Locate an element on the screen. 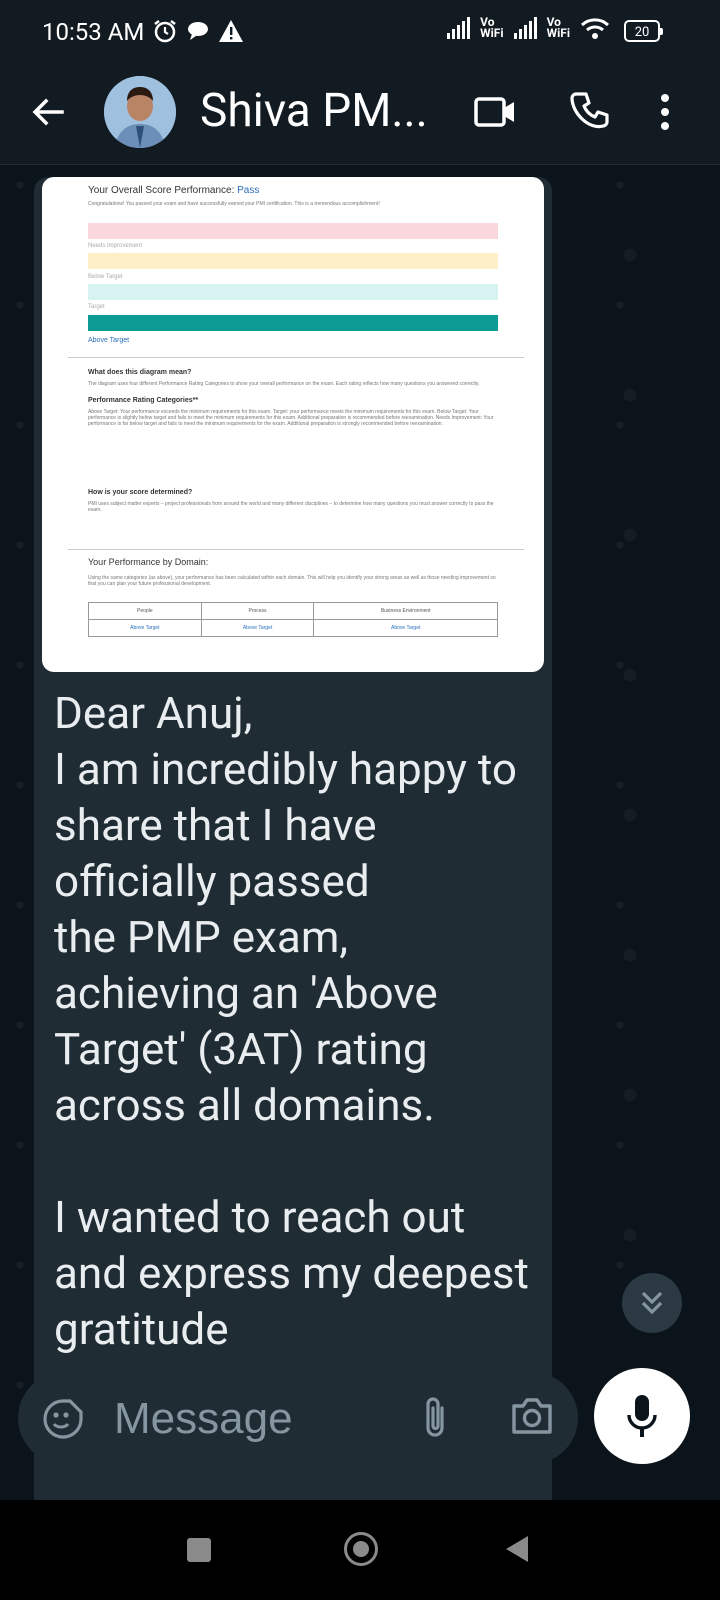  sticker-icon is located at coordinates (63, 1419).